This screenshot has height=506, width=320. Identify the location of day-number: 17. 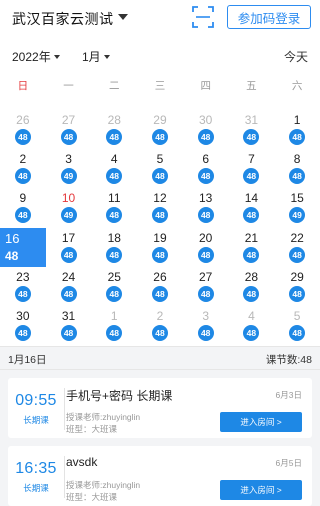
(68, 237).